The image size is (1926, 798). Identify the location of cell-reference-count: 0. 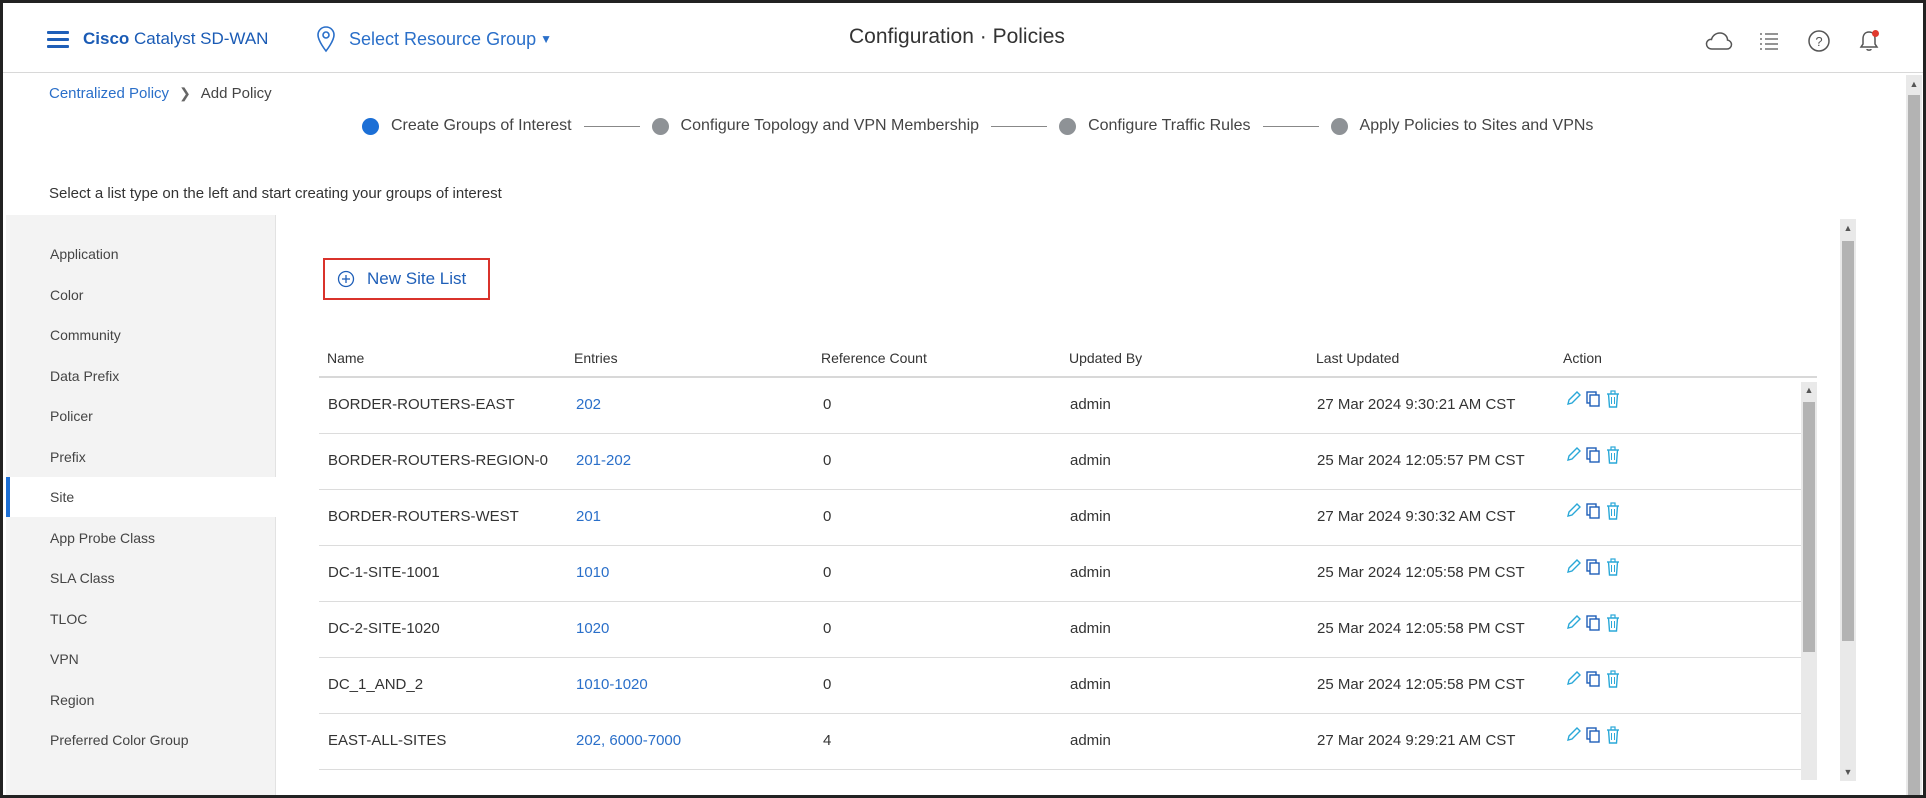
(827, 572).